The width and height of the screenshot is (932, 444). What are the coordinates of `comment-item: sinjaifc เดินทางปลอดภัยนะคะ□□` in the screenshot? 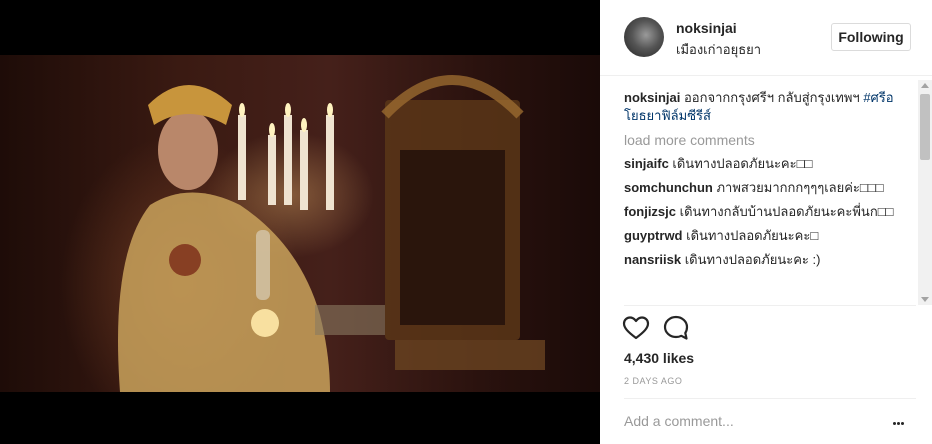 It's located at (770, 164).